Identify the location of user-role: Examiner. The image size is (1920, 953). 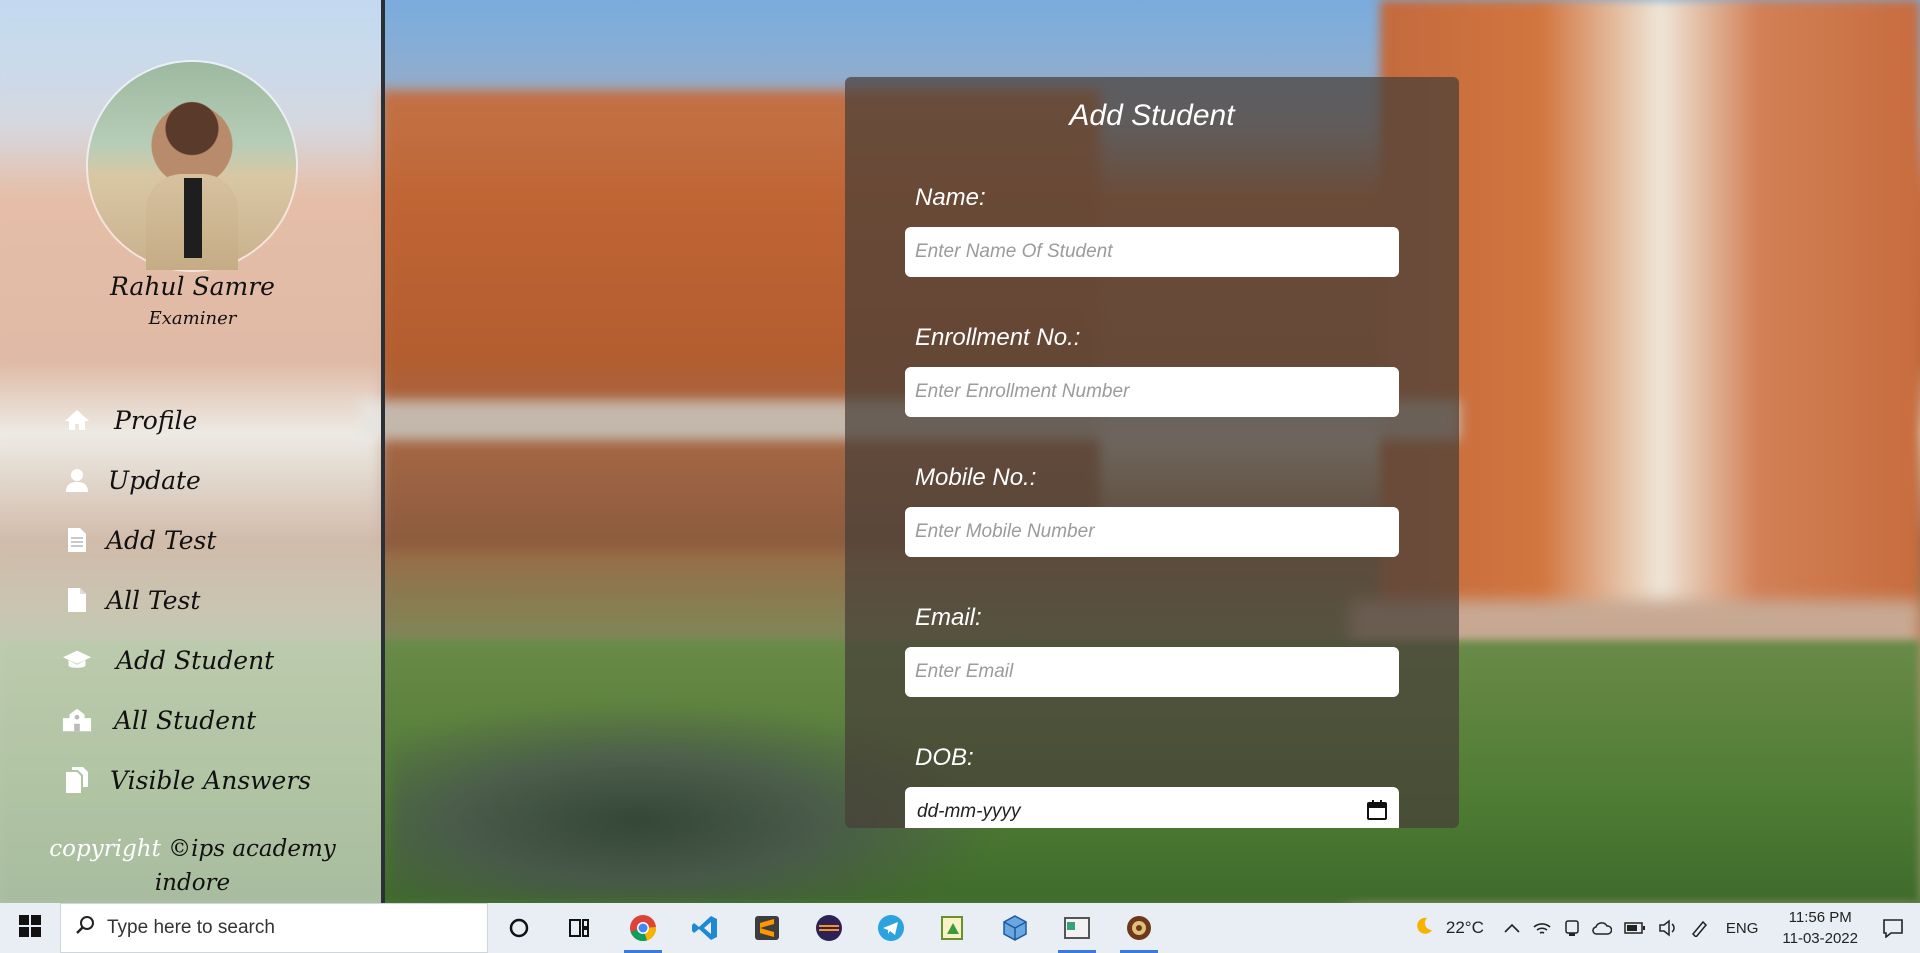
(192, 318).